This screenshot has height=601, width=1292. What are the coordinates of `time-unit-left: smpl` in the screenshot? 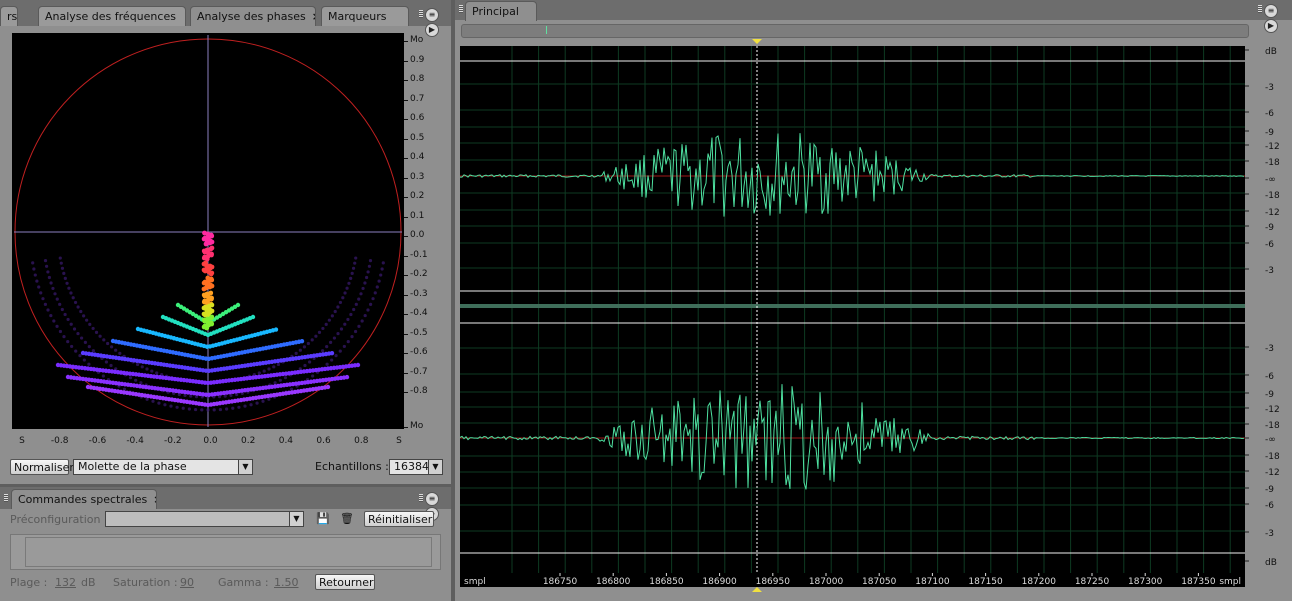 It's located at (475, 582).